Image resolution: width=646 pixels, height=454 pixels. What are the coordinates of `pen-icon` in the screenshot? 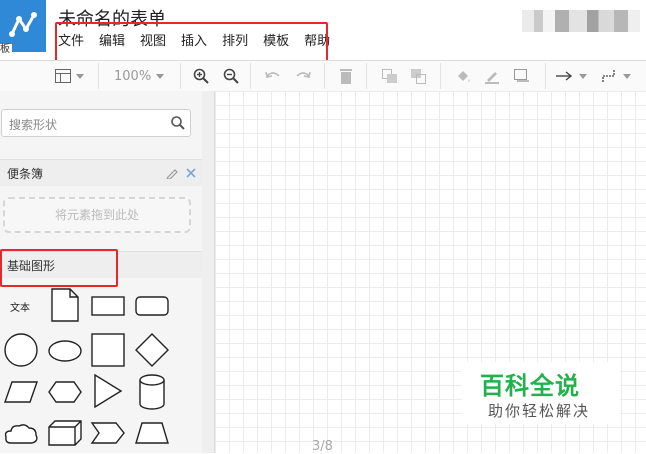 It's located at (492, 77).